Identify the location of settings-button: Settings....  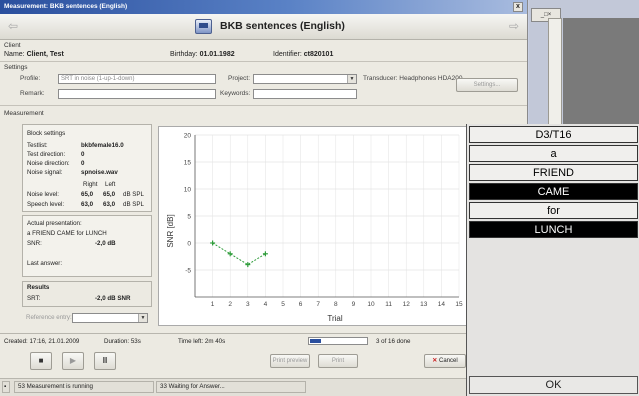
(487, 85).